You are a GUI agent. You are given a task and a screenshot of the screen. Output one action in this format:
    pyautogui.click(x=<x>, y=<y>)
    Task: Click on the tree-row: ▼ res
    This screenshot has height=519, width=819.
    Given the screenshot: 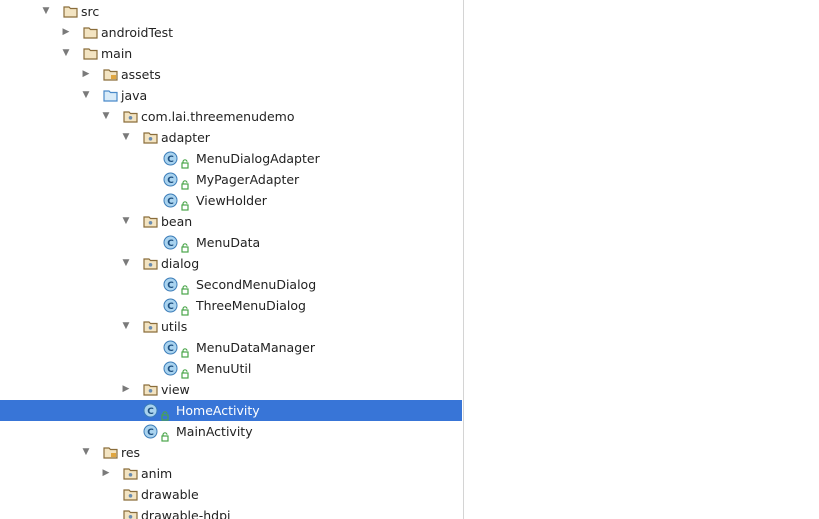 What is the action you would take?
    pyautogui.click(x=231, y=452)
    